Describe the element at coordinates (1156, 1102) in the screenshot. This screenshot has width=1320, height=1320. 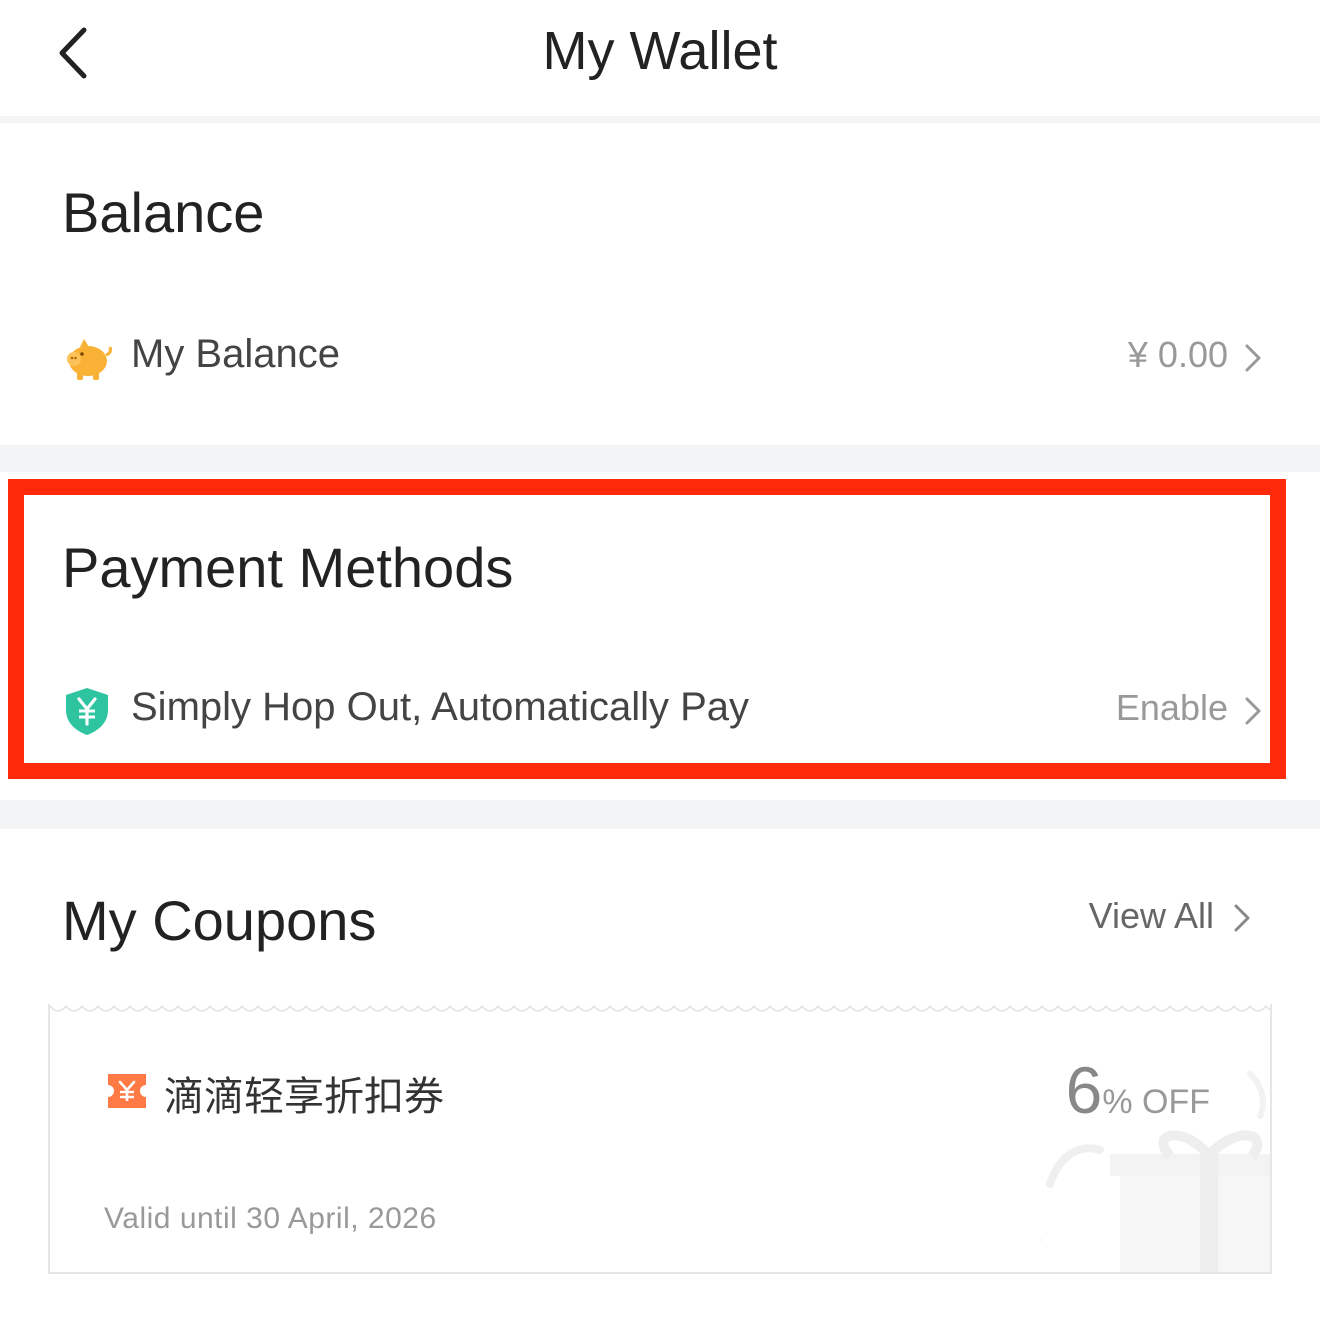
I see `discount-unit: % OFF` at that location.